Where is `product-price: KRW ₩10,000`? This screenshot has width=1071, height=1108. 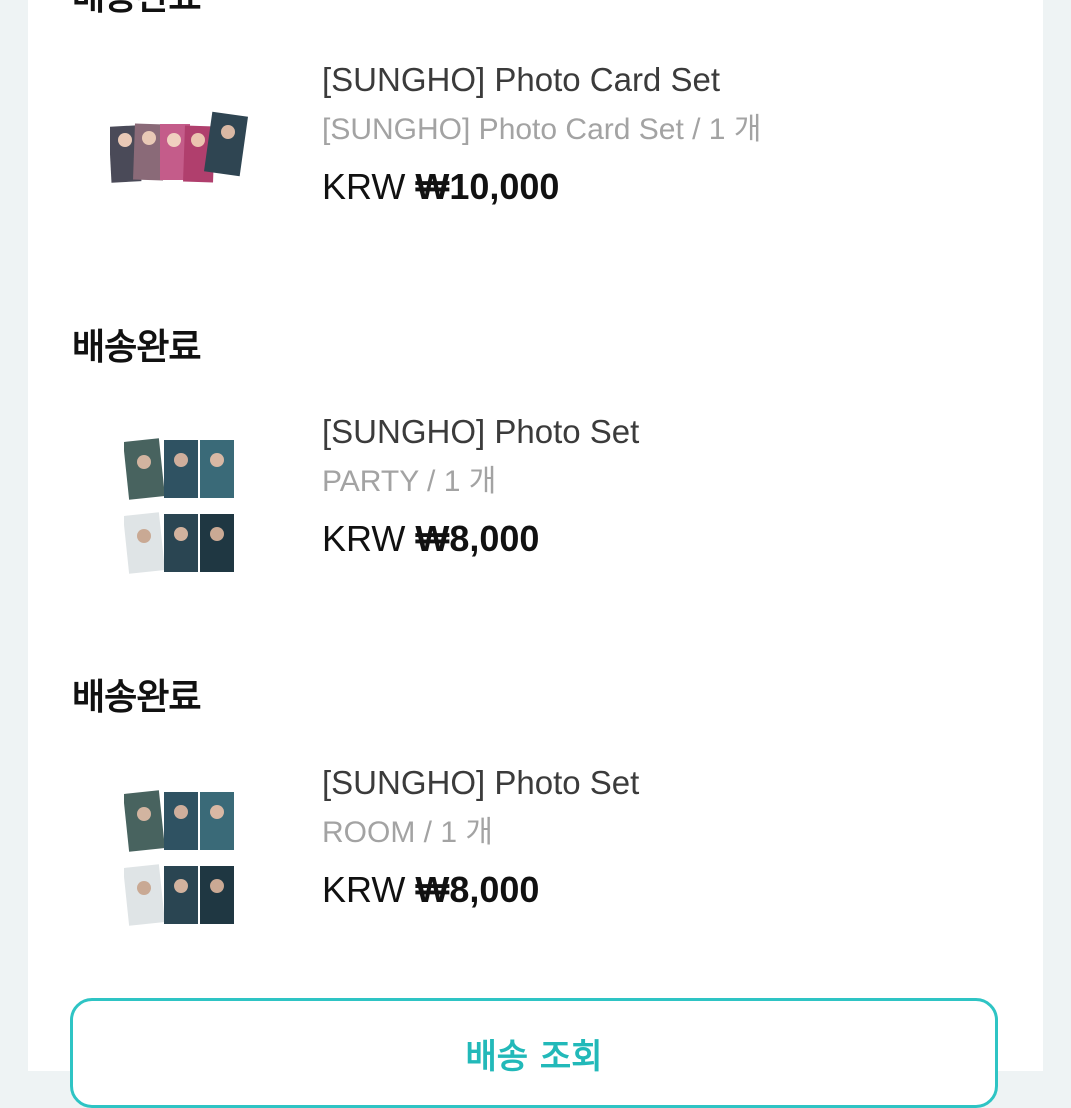
product-price: KRW ₩10,000 is located at coordinates (440, 187).